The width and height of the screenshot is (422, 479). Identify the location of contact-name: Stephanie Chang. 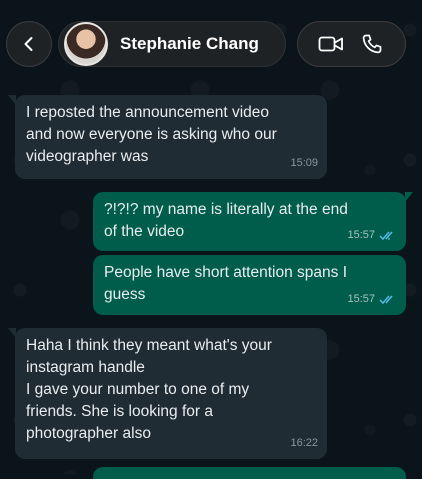
(189, 43).